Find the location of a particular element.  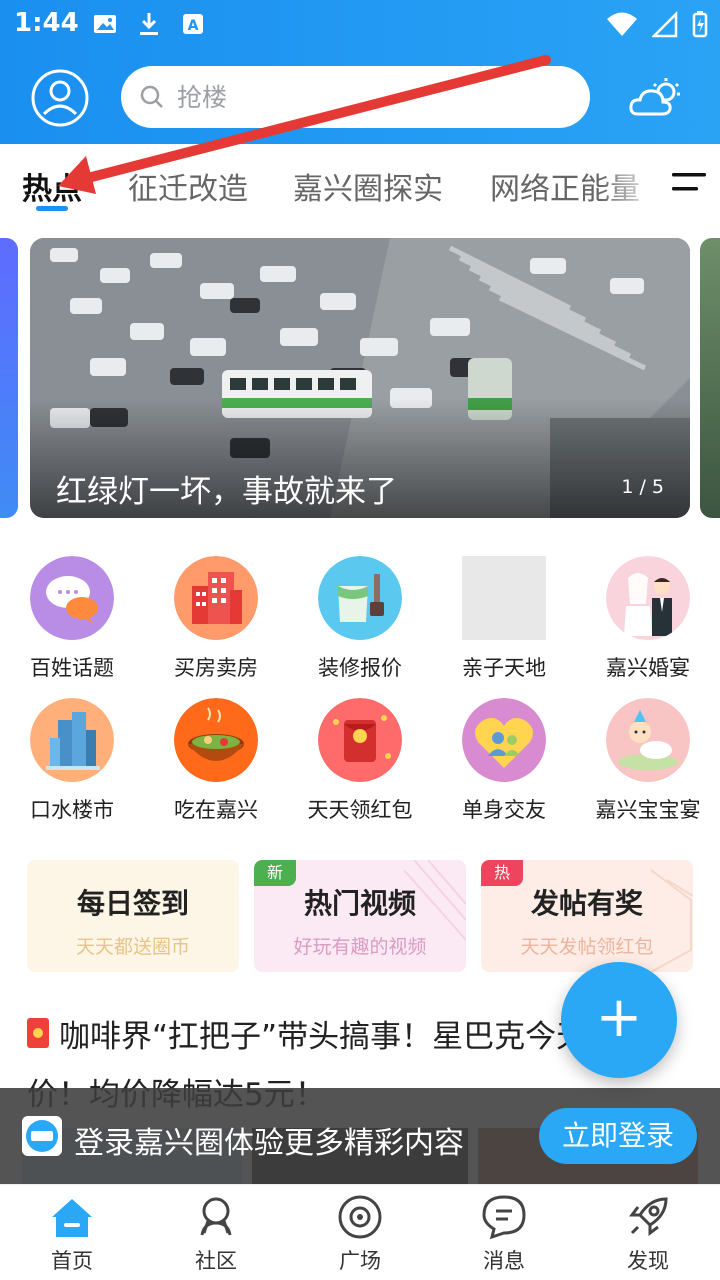

card-subtitle: 天天都送圈币 is located at coordinates (132, 947).